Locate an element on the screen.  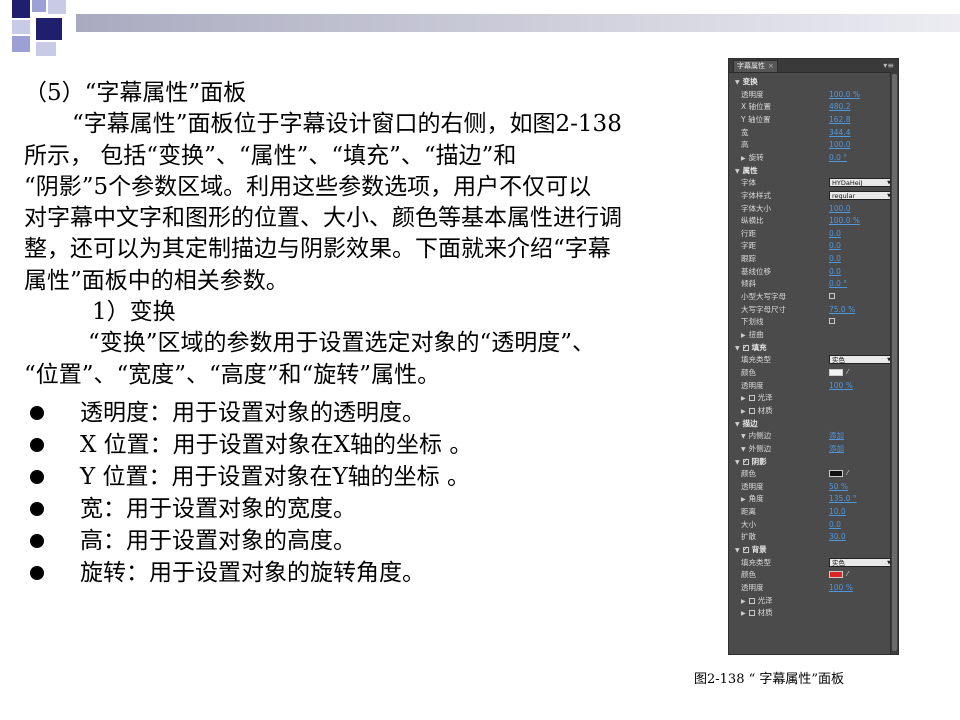
label-text: 填充类型 is located at coordinates (756, 360).